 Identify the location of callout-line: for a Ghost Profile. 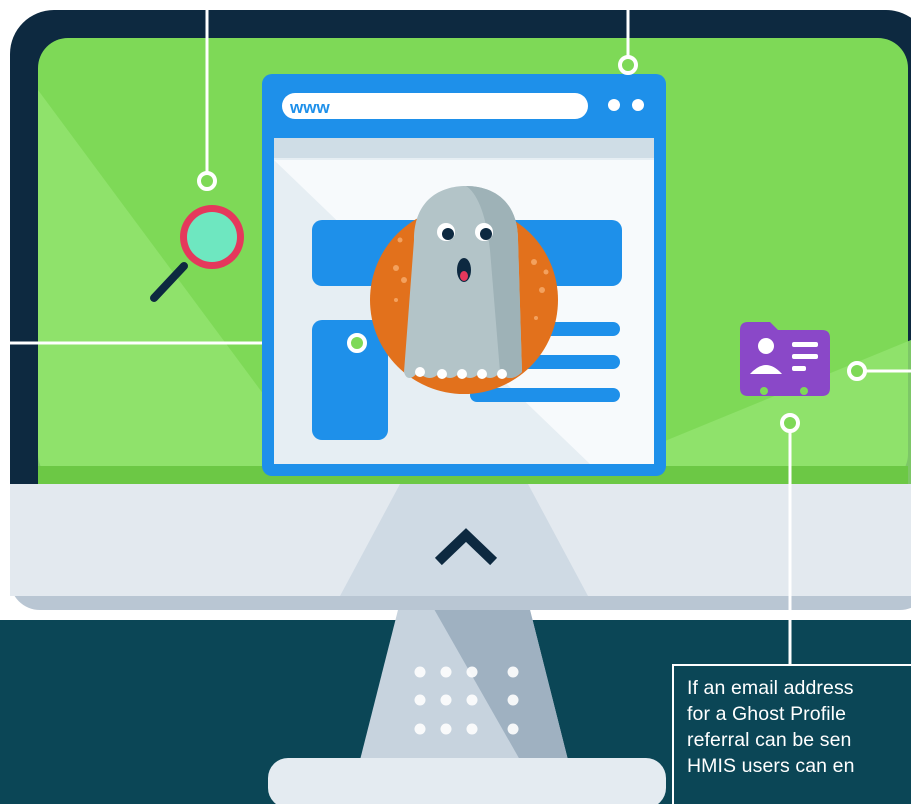
(767, 714).